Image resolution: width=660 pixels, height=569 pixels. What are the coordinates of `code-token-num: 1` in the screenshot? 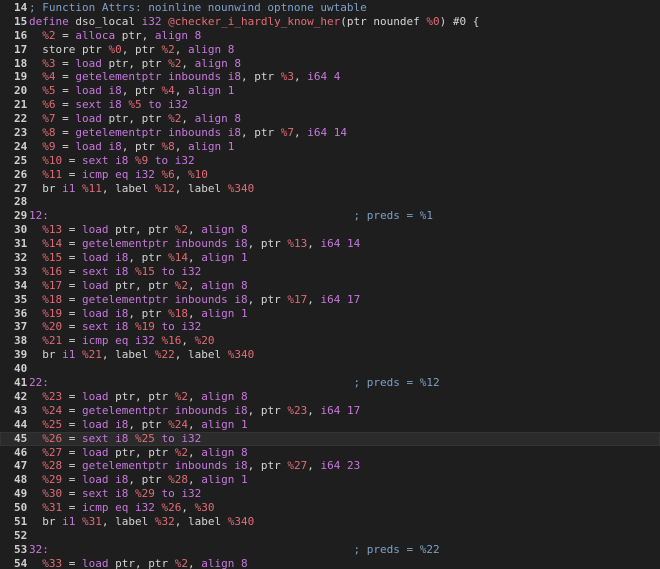 It's located at (244, 480).